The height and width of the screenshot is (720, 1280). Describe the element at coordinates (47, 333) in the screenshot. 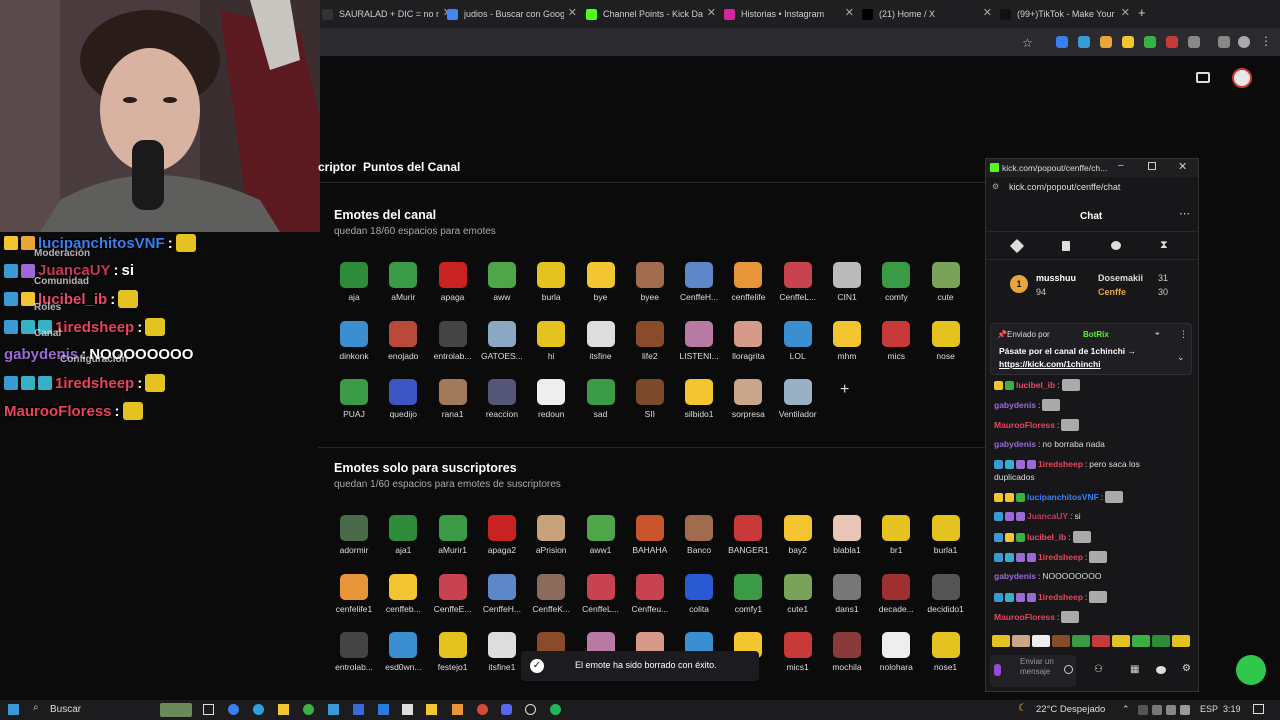

I see `sidebar-menu-item: Canal` at that location.